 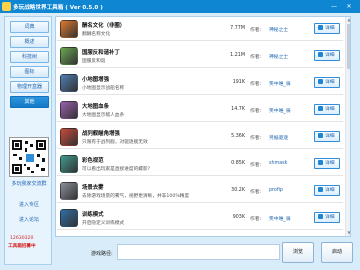 What do you see at coordinates (276, 190) in the screenshot?
I see `plugin-author: profip` at bounding box center [276, 190].